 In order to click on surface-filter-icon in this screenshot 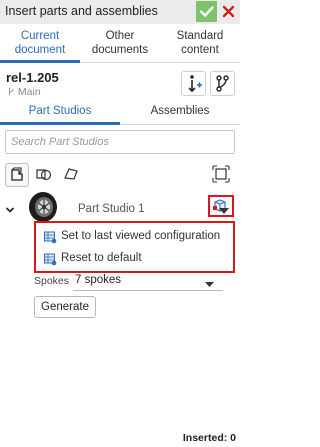, I will do `click(44, 175)`.